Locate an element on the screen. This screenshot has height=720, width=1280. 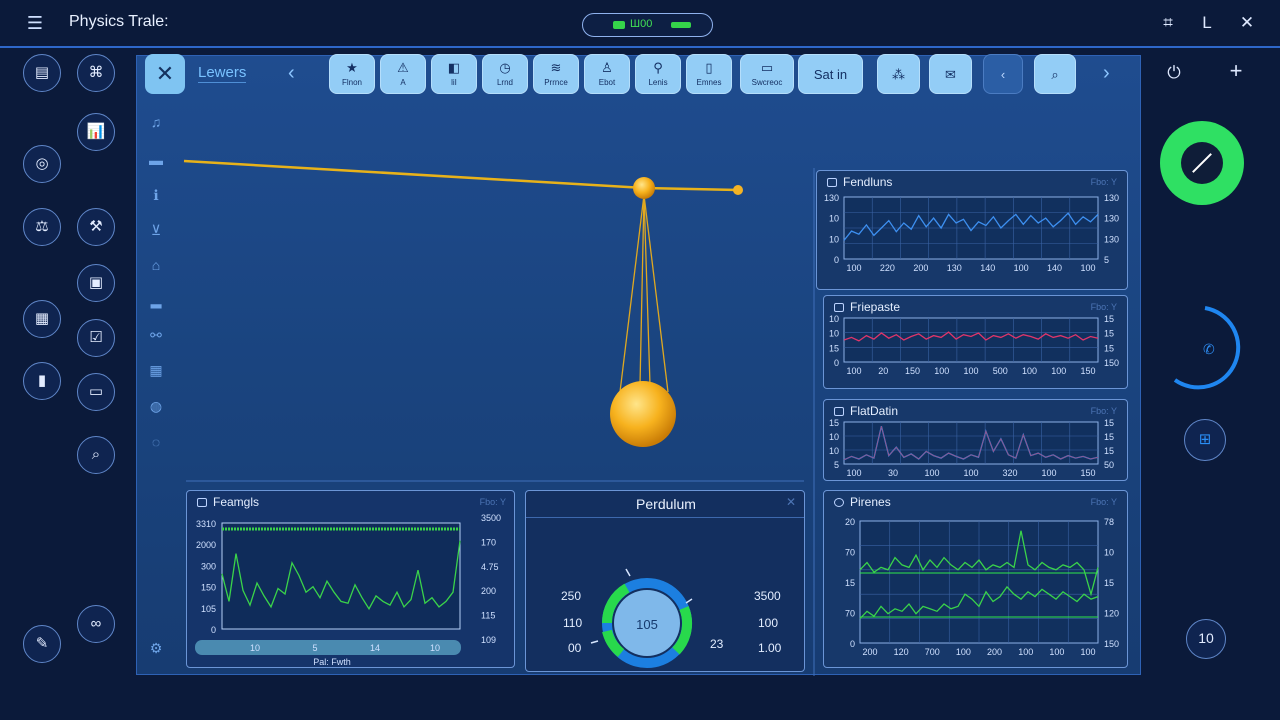
info-icon: ℹ is located at coordinates (156, 195).